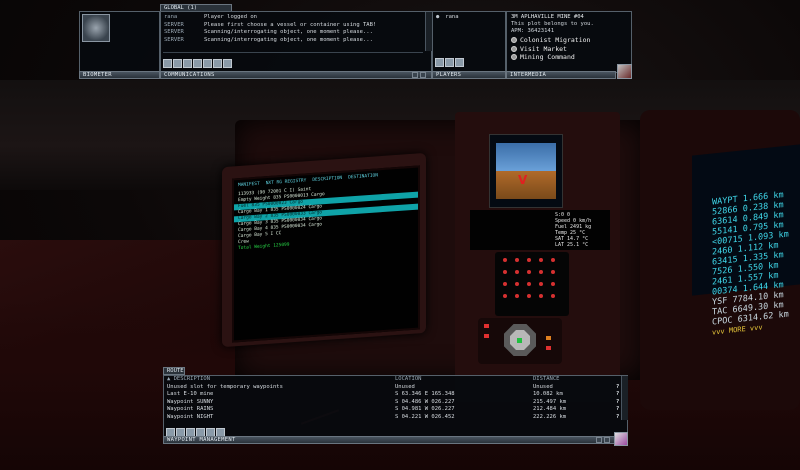 Image resolution: width=800 pixels, height=470 pixels. I want to click on chat-icon, so click(177, 63).